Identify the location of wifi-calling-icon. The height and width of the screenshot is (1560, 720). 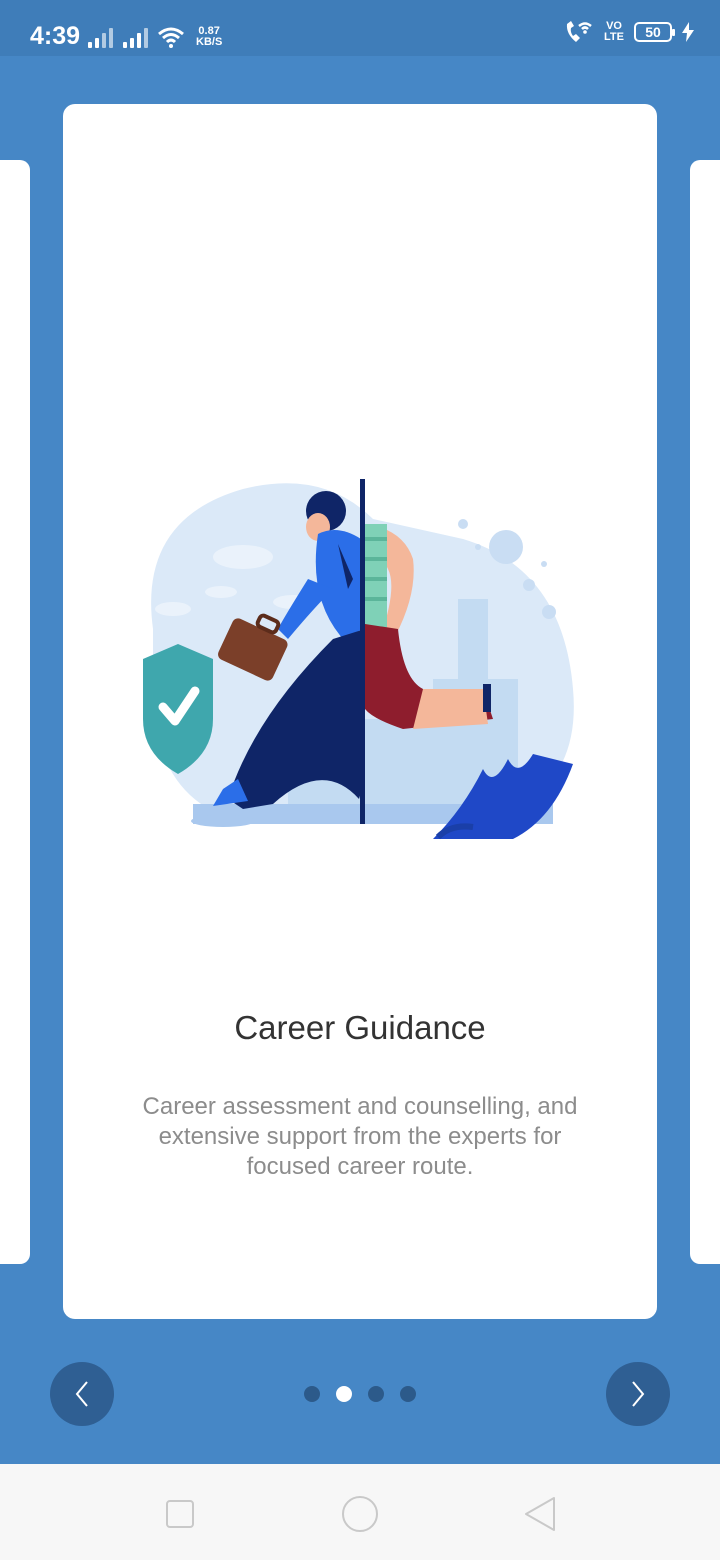
(579, 31).